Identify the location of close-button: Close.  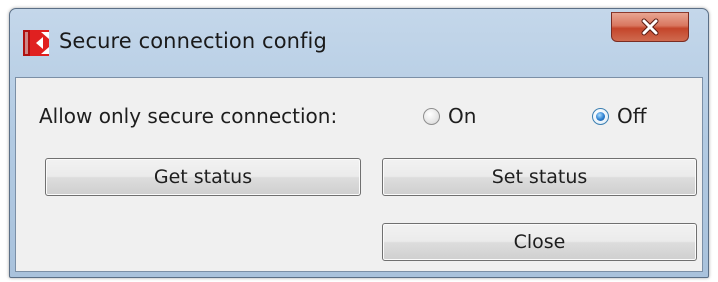
(539, 242).